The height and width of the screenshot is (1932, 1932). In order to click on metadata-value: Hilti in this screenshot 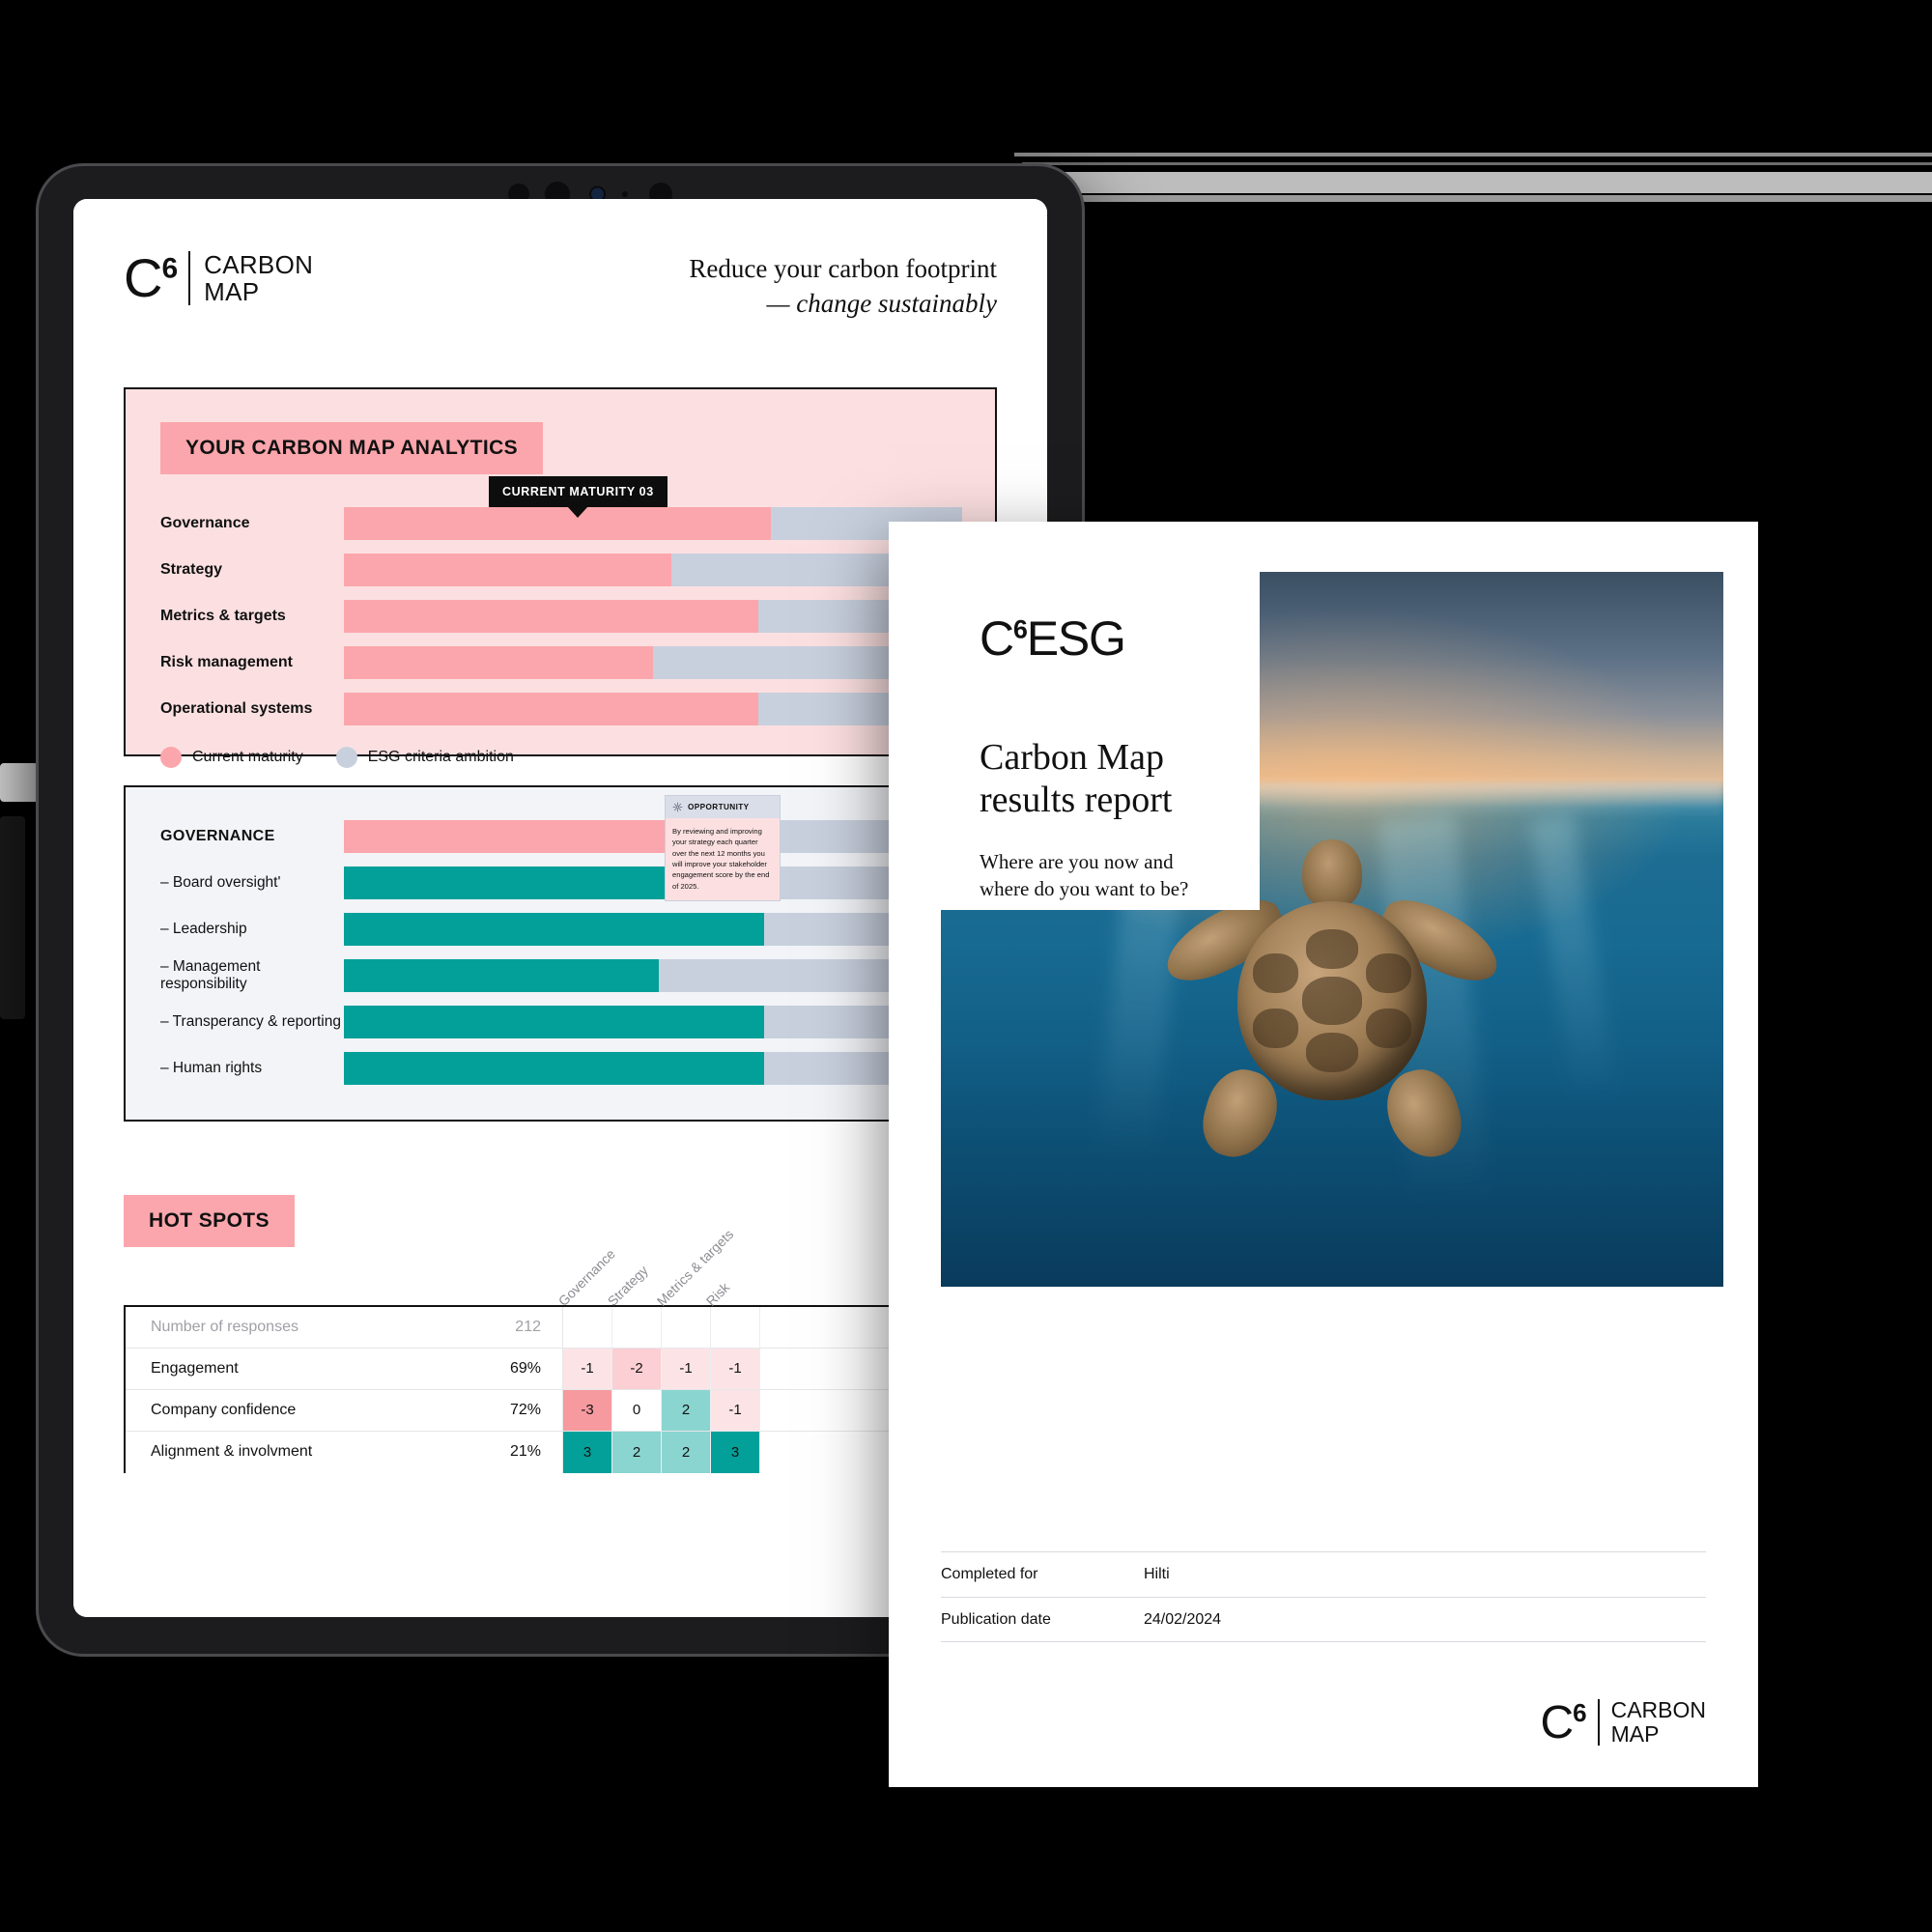, I will do `click(1157, 1574)`.